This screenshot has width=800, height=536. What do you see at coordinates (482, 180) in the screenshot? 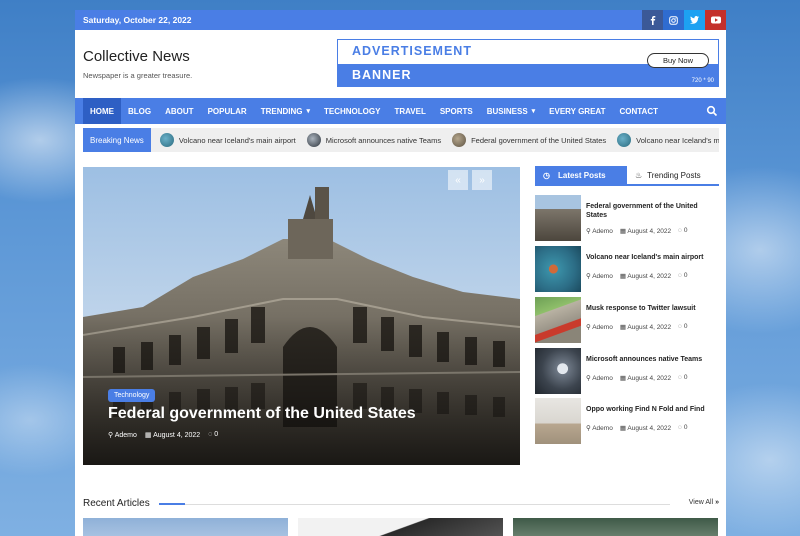
I see `slider-next-button: »` at bounding box center [482, 180].